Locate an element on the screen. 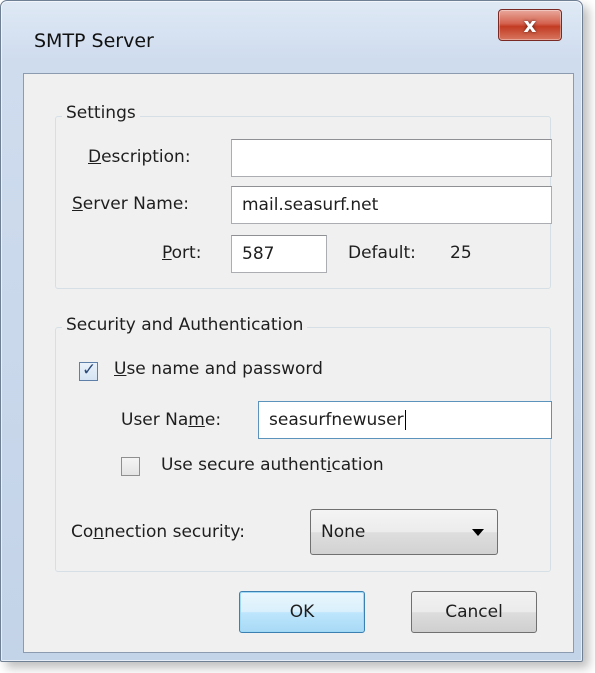  port-label: Port: is located at coordinates (182, 253).